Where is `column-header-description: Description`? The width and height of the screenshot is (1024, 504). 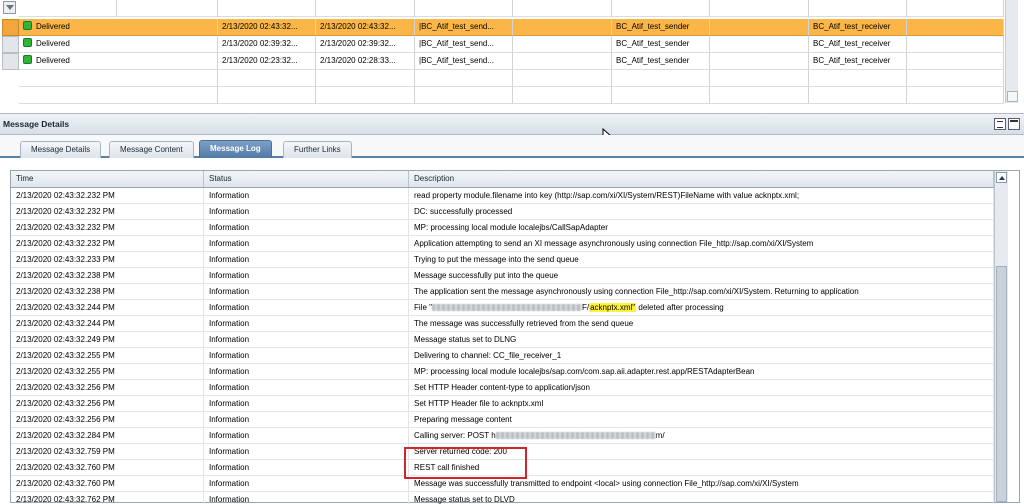
column-header-description: Description is located at coordinates (701, 179).